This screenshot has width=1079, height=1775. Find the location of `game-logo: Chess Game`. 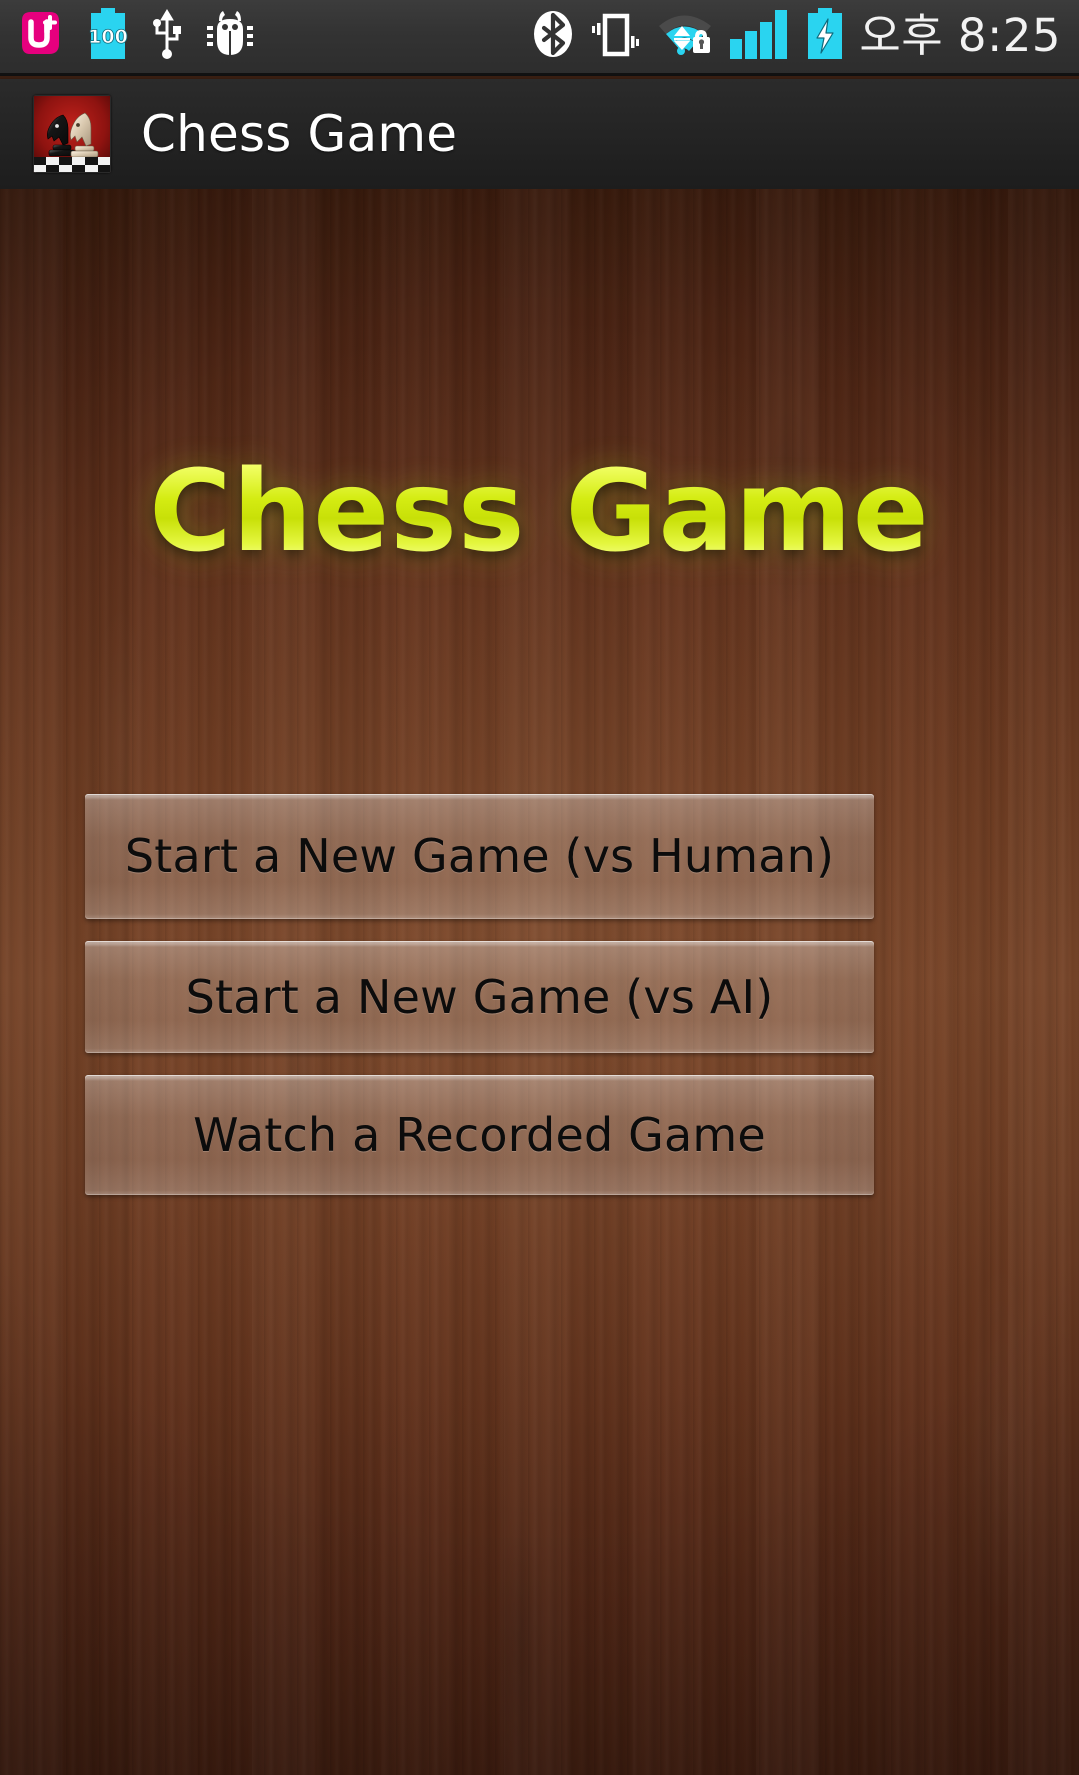

game-logo: Chess Game is located at coordinates (539, 512).